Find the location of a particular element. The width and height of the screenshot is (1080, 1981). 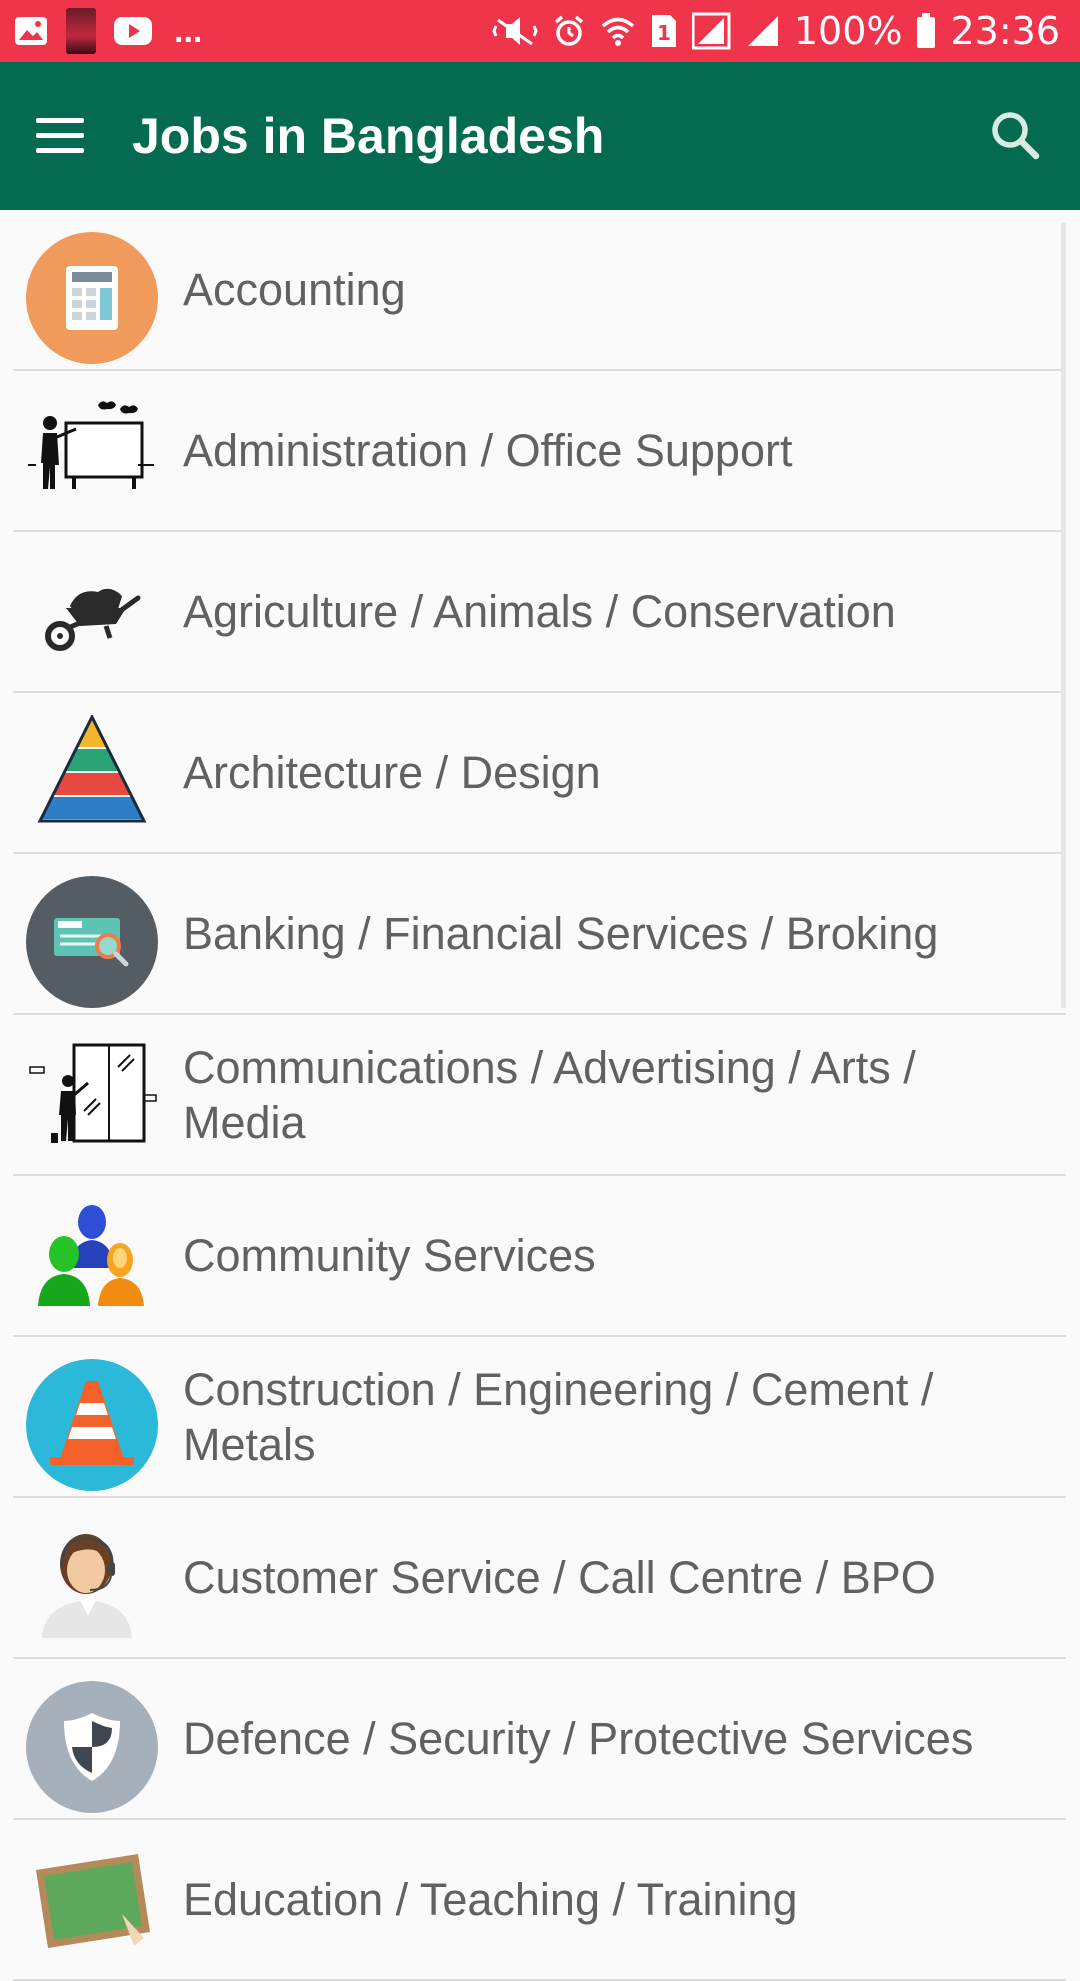

list-item-label: Accounting is located at coordinates (294, 289).